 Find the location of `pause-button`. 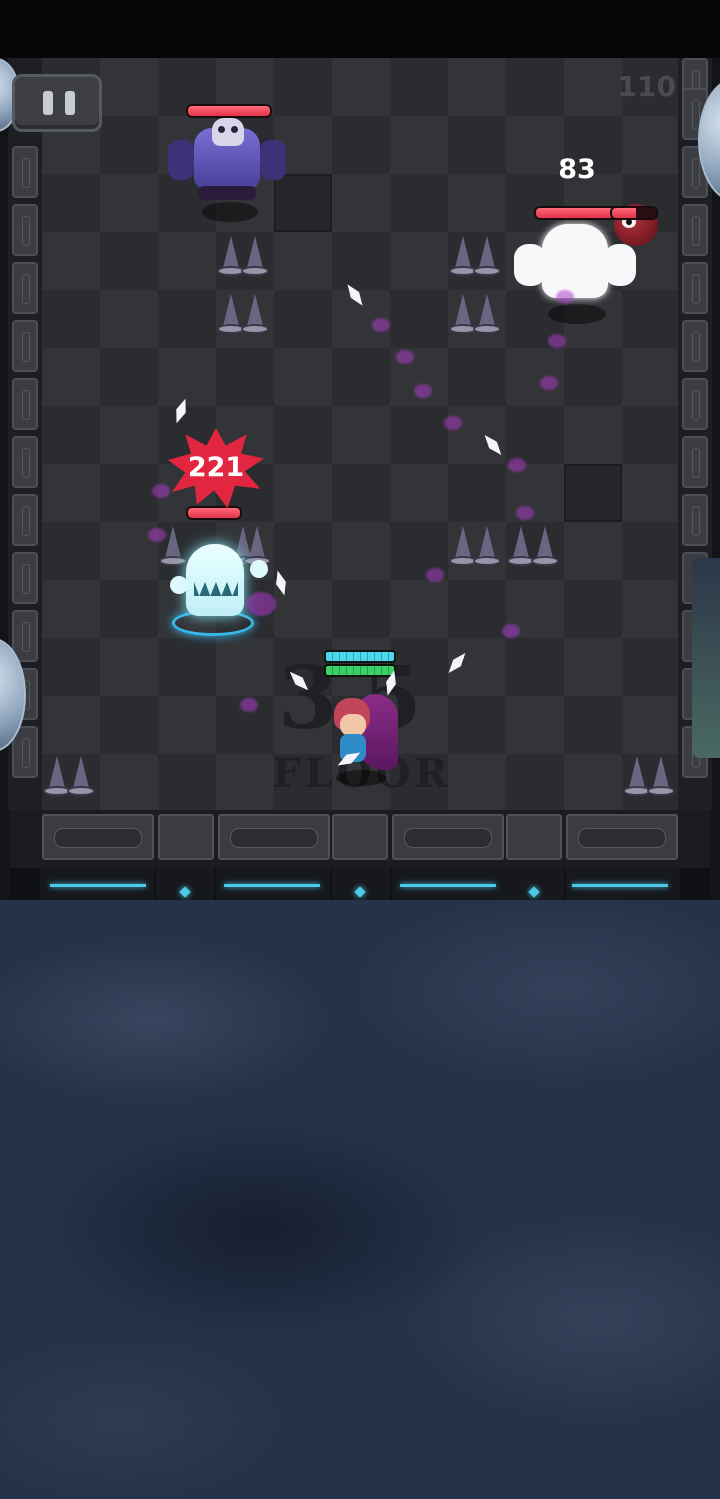

pause-button is located at coordinates (57, 103).